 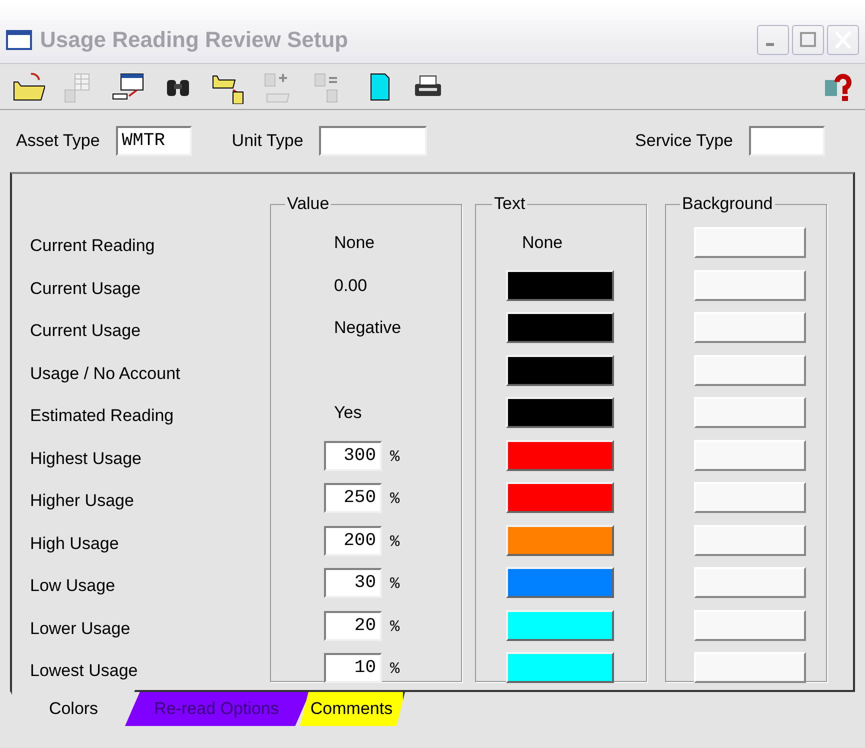 What do you see at coordinates (105, 373) in the screenshot?
I see `row-label: Usage / No Account` at bounding box center [105, 373].